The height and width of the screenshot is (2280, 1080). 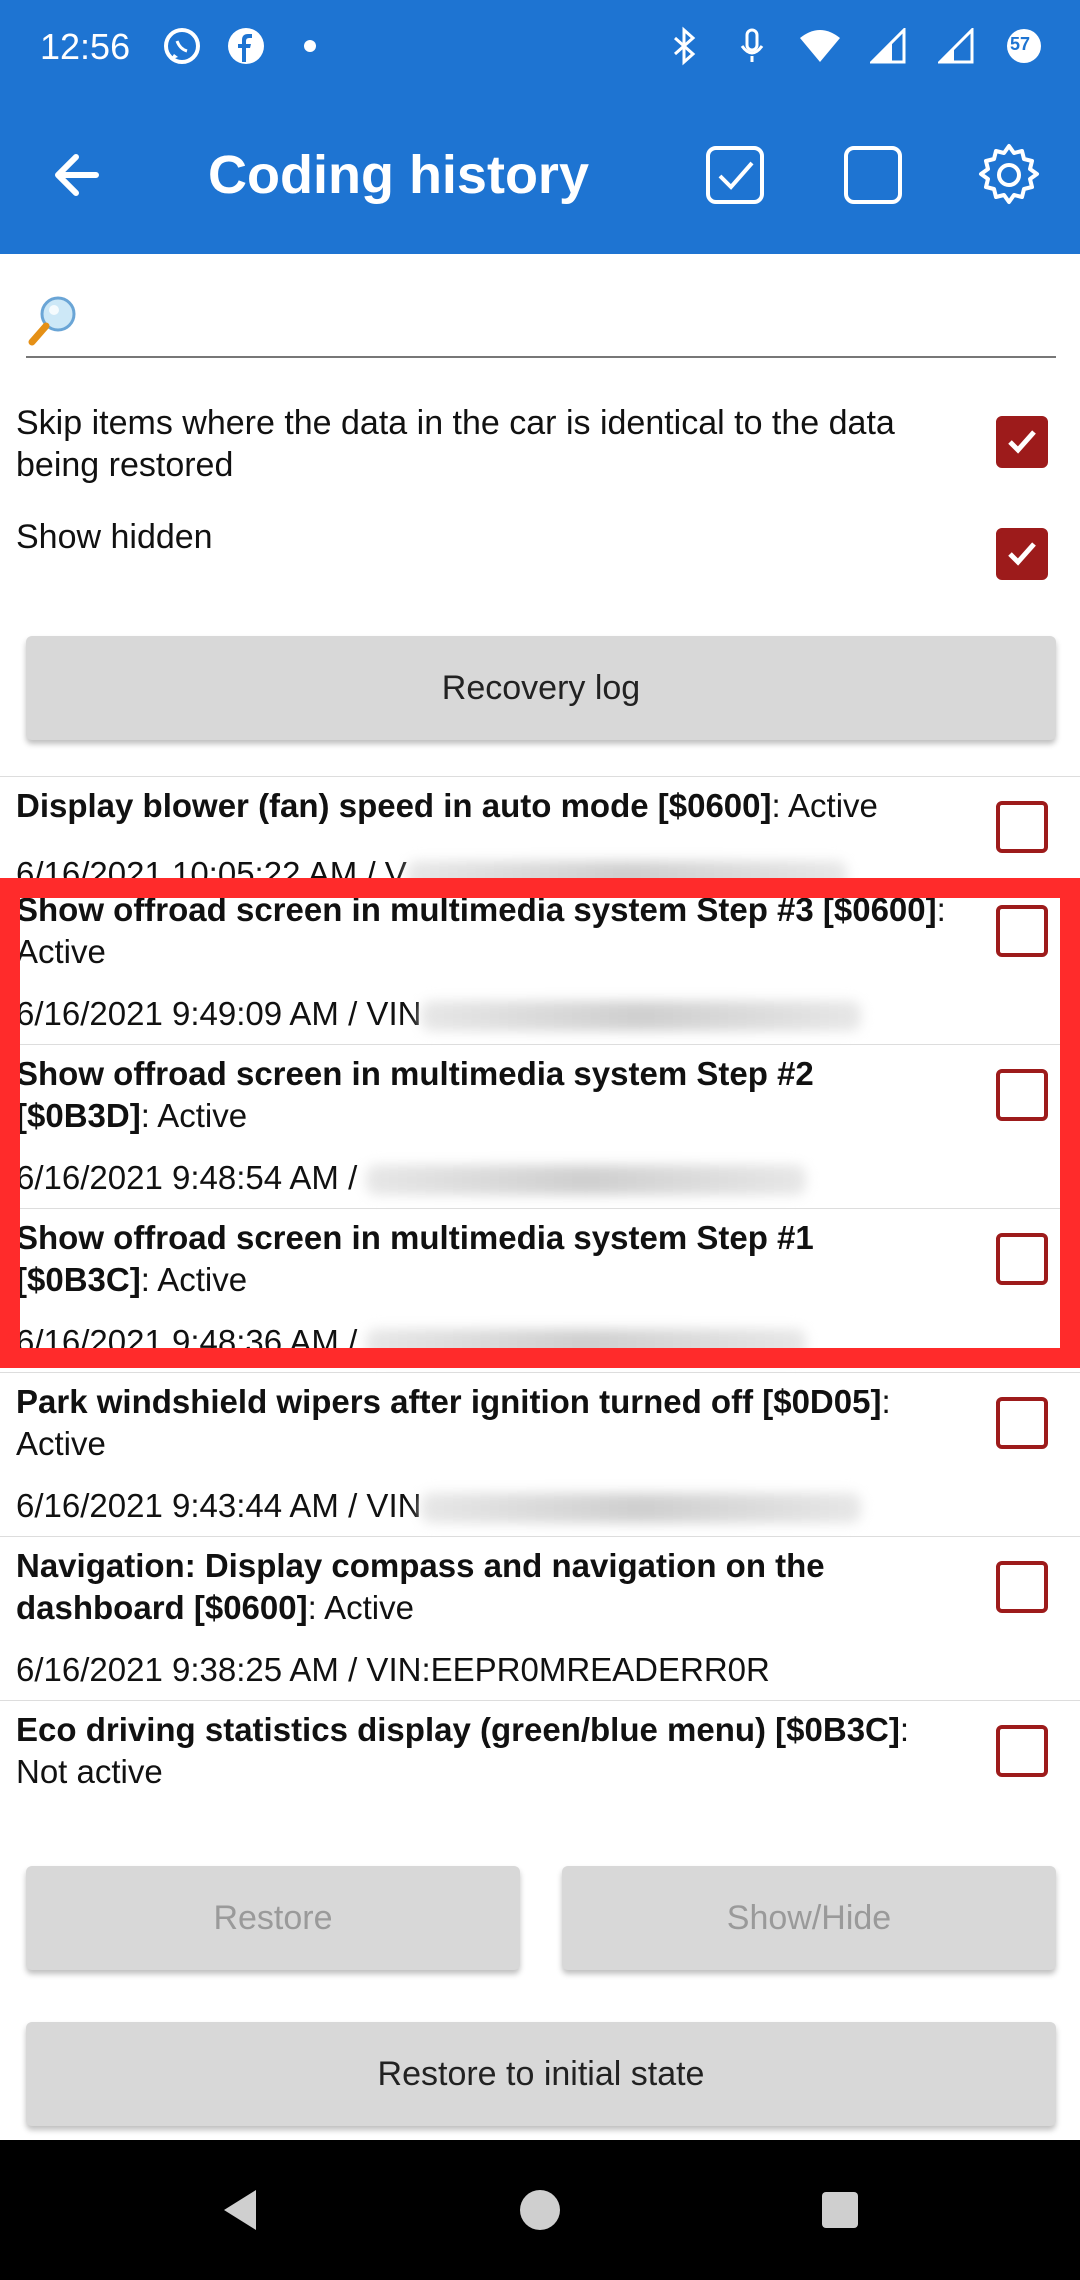 I want to click on gear-icon, so click(x=1009, y=174).